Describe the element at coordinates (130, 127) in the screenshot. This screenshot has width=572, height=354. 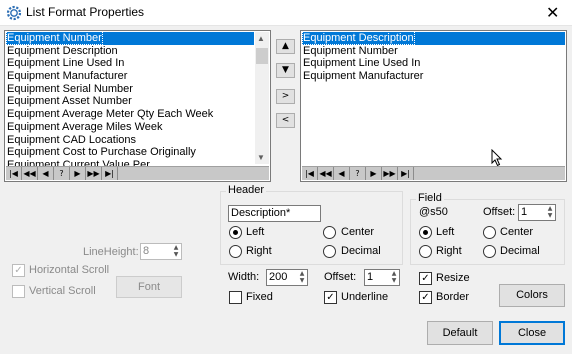
I see `list-item: Equipment Average Miles Week` at that location.